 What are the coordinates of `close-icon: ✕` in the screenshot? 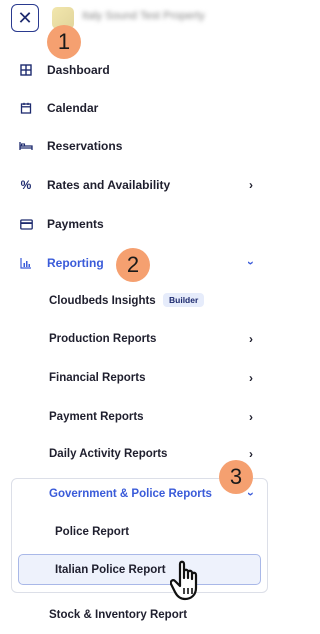 It's located at (25, 17).